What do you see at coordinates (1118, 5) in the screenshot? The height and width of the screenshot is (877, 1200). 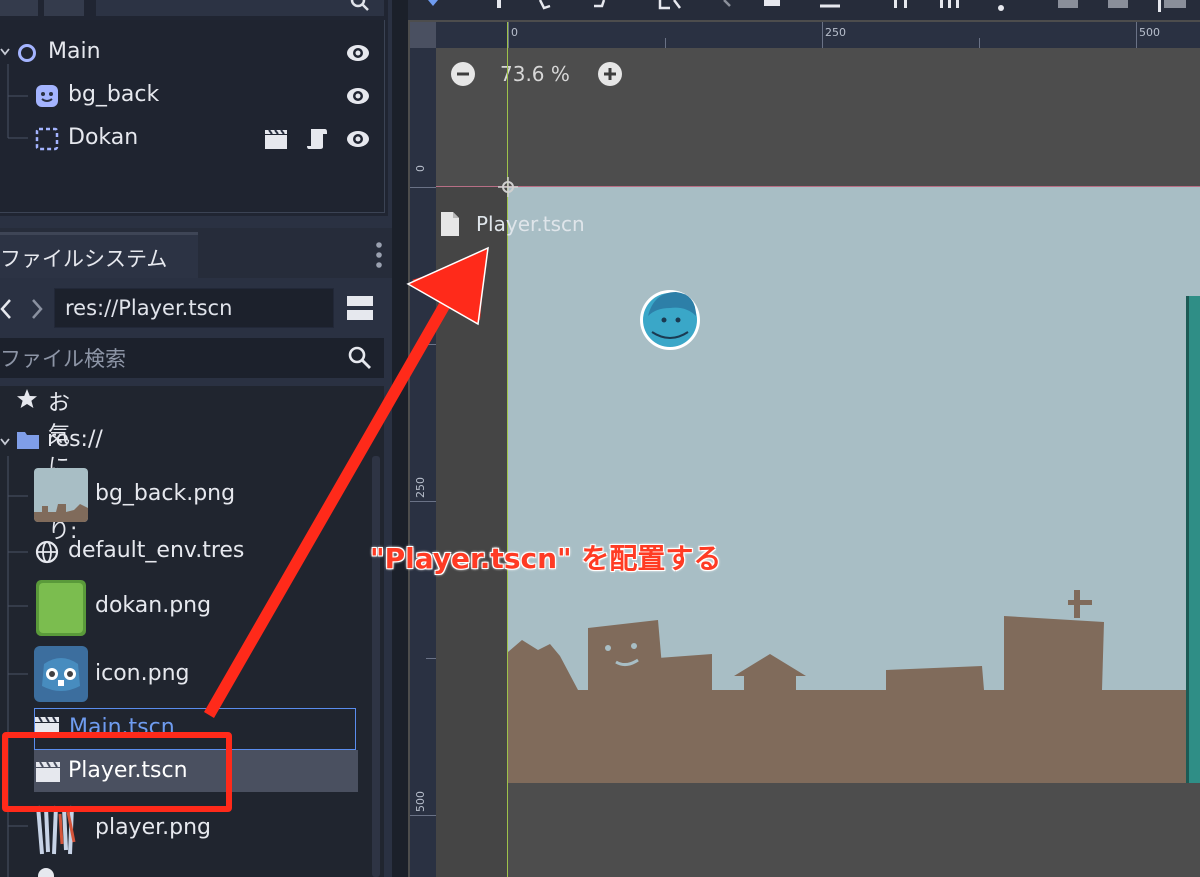 I see `group-icon` at bounding box center [1118, 5].